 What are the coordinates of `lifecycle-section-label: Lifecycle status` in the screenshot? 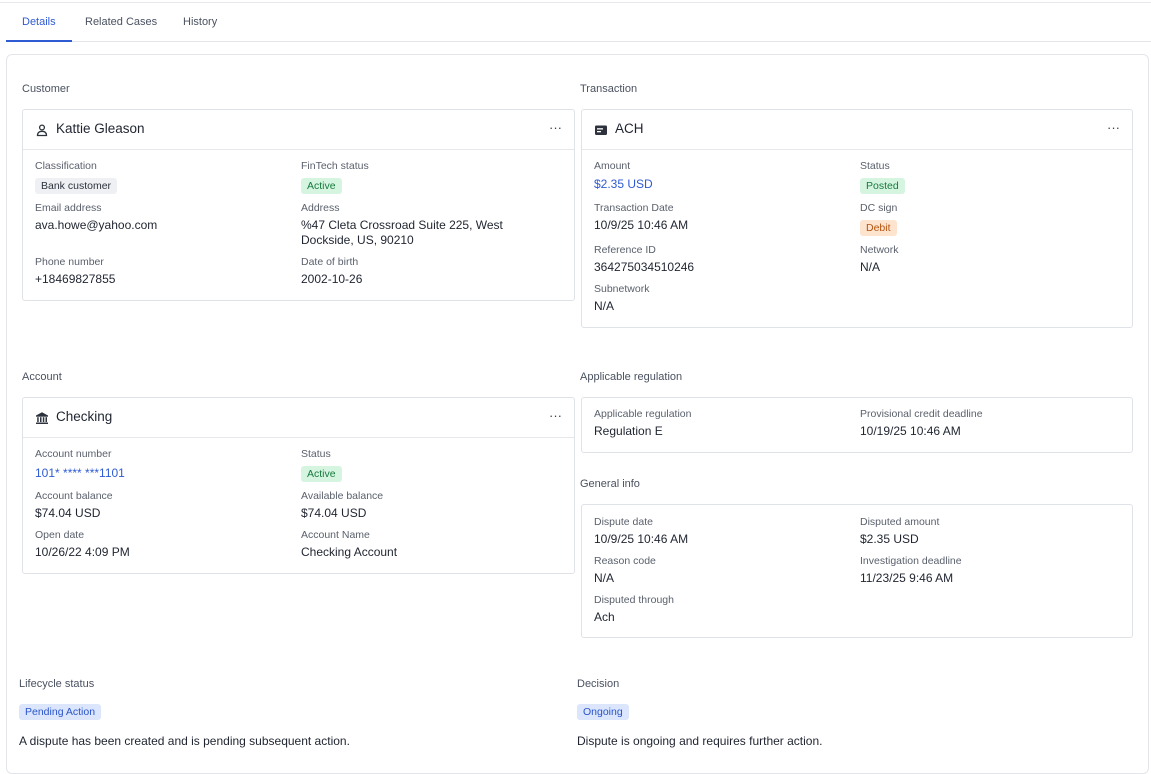 It's located at (57, 684).